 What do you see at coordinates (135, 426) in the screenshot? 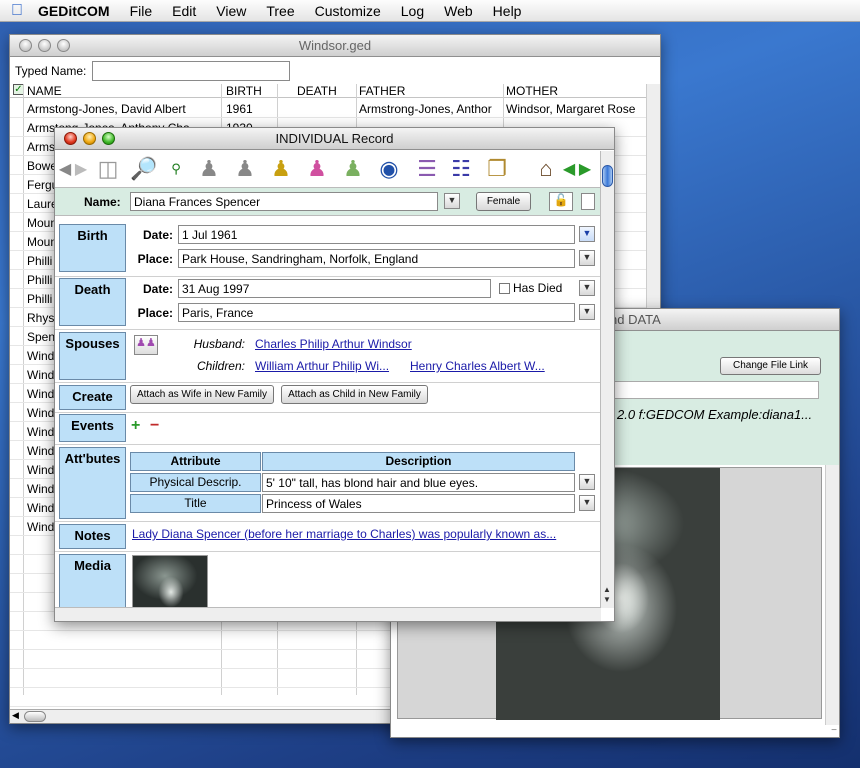
I see `add-event-icon: +` at bounding box center [135, 426].